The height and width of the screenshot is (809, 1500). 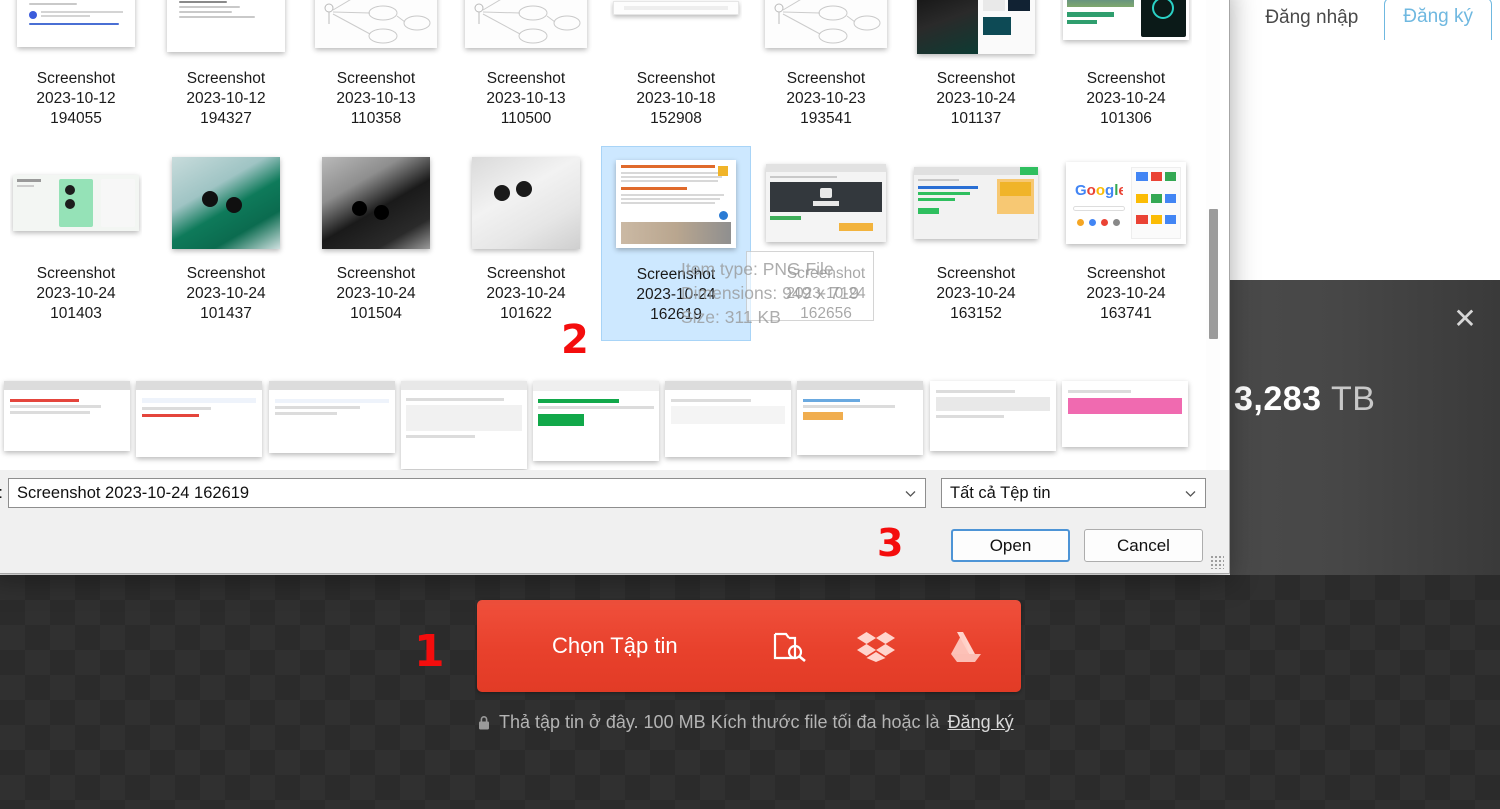 I want to click on lock-icon, so click(x=484, y=723).